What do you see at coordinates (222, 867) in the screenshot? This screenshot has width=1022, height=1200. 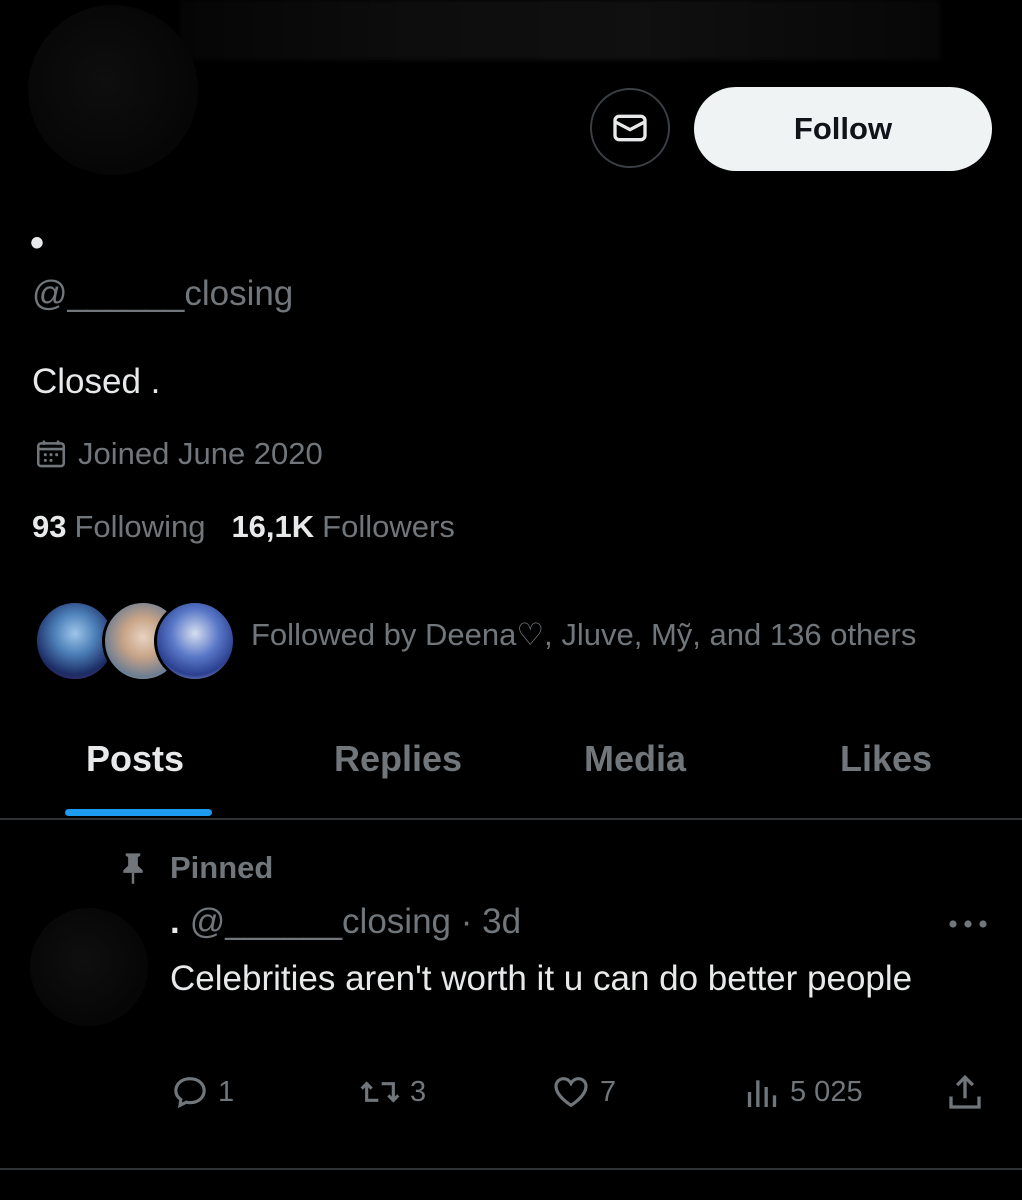 I see `pinned-label: Pinned` at bounding box center [222, 867].